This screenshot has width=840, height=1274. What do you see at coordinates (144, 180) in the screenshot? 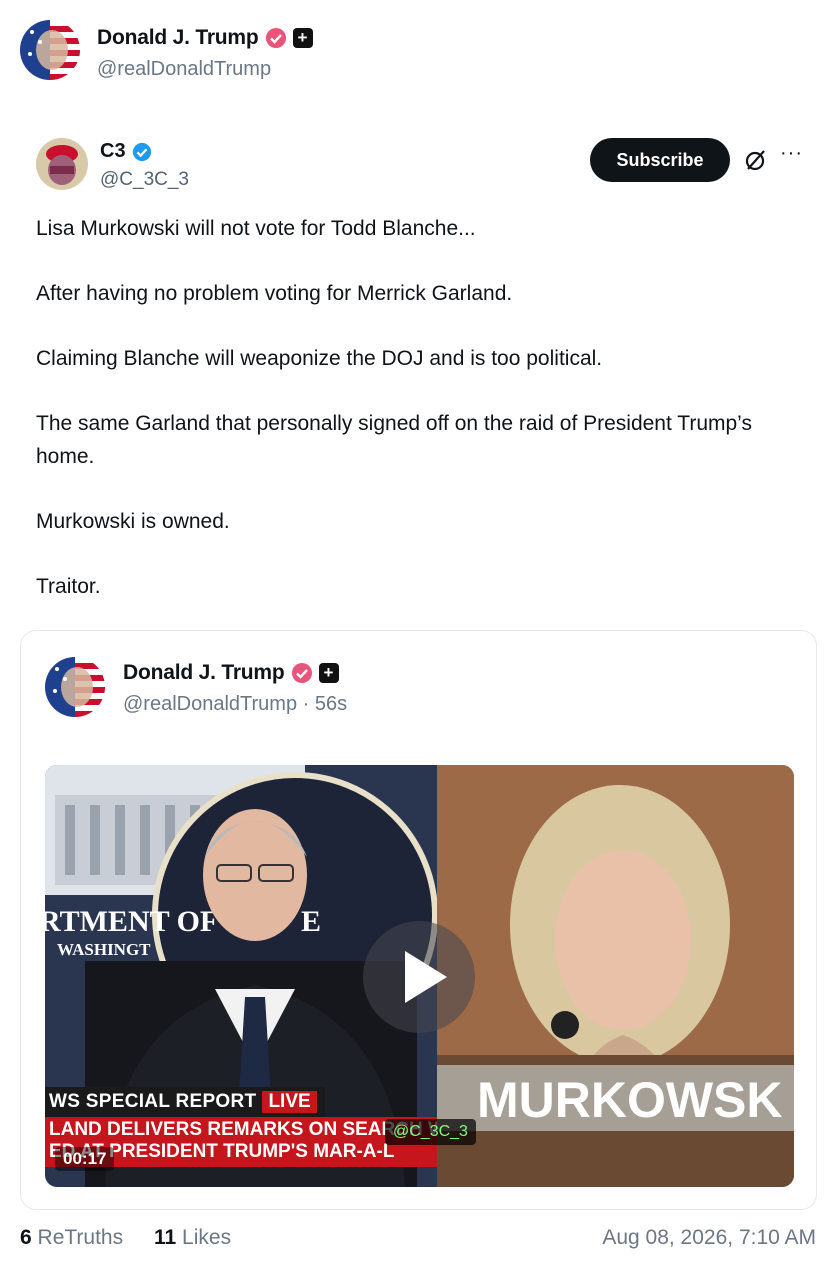
I see `c3-handle: @C_3C_3` at bounding box center [144, 180].